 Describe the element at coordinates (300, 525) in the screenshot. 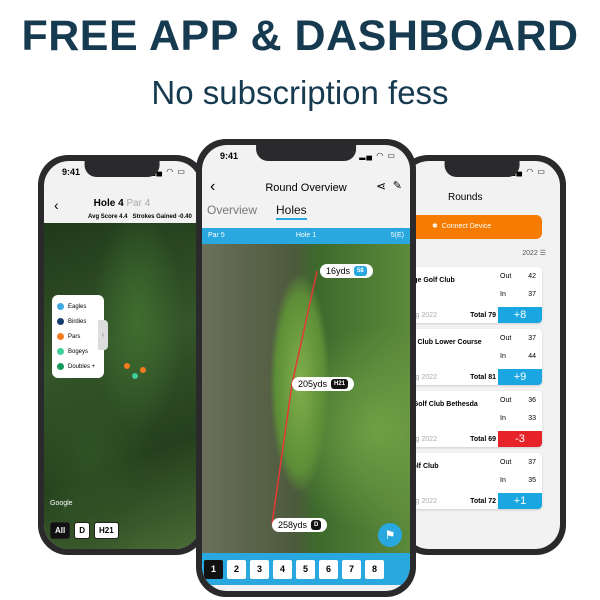

I see `distance-marker: 258yds D` at that location.